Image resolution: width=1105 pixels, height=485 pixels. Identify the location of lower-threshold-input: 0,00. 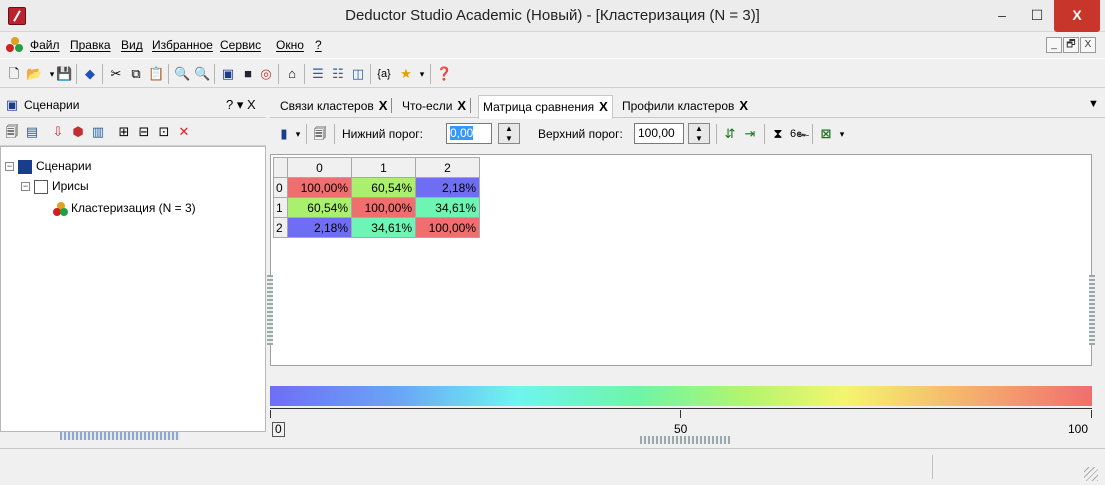
(469, 133).